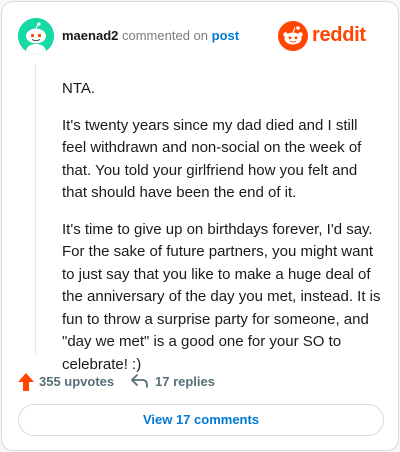 Image resolution: width=400 pixels, height=452 pixels. I want to click on comment-meta: maenad2 commented on post, so click(150, 35).